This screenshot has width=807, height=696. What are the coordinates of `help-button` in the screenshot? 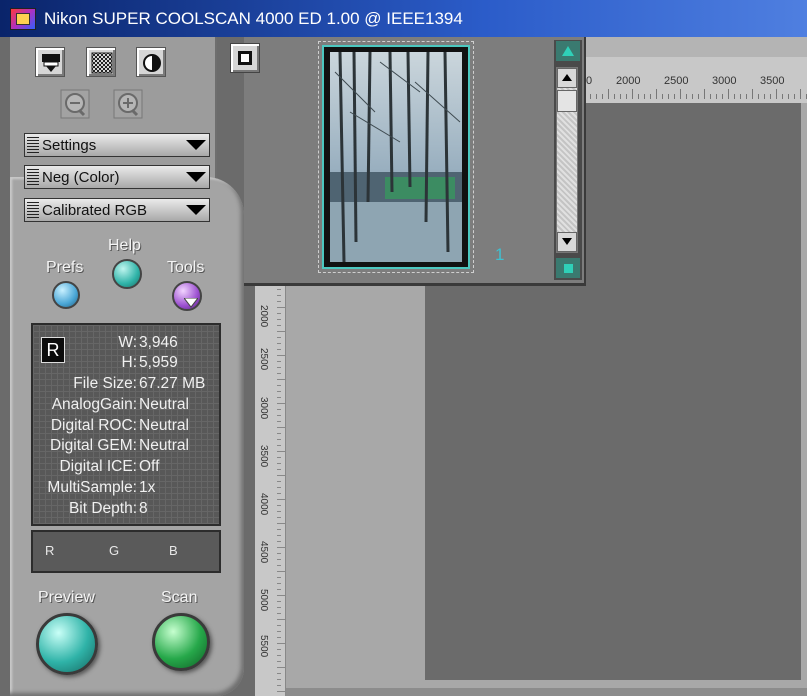 It's located at (127, 274).